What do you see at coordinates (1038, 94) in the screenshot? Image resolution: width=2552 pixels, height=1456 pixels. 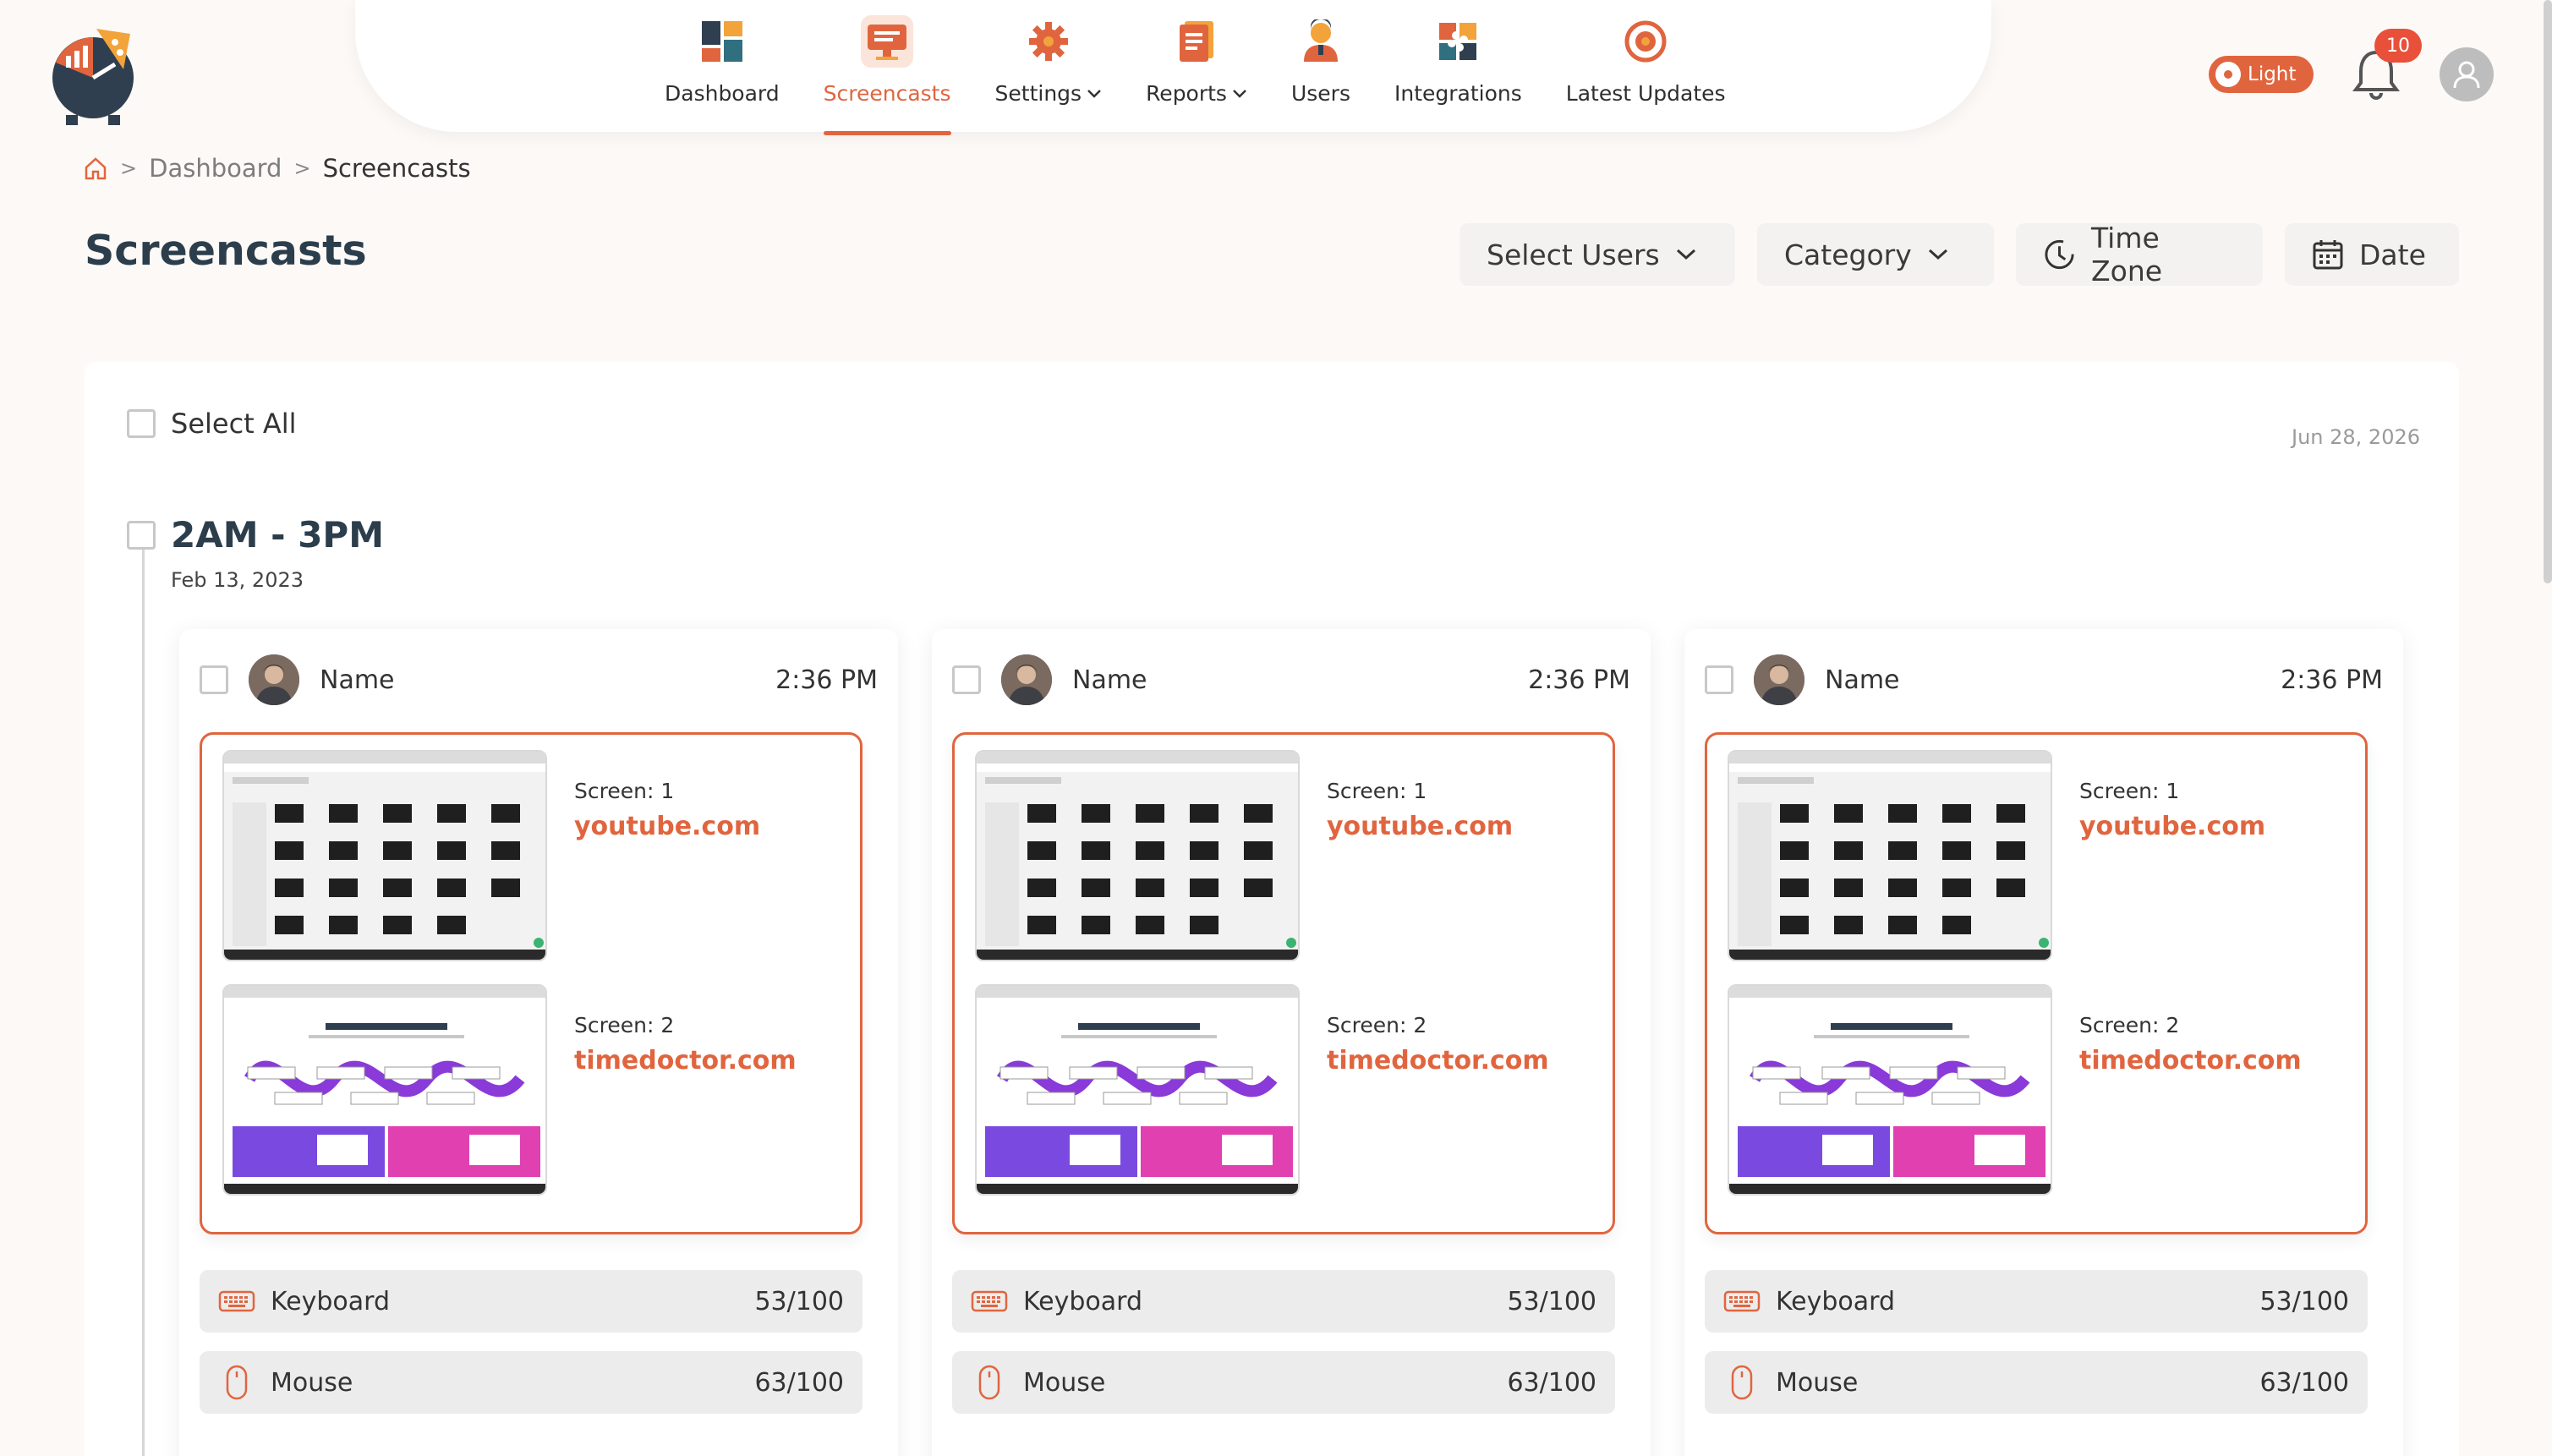 I see `nav-label-settings: Settings` at bounding box center [1038, 94].